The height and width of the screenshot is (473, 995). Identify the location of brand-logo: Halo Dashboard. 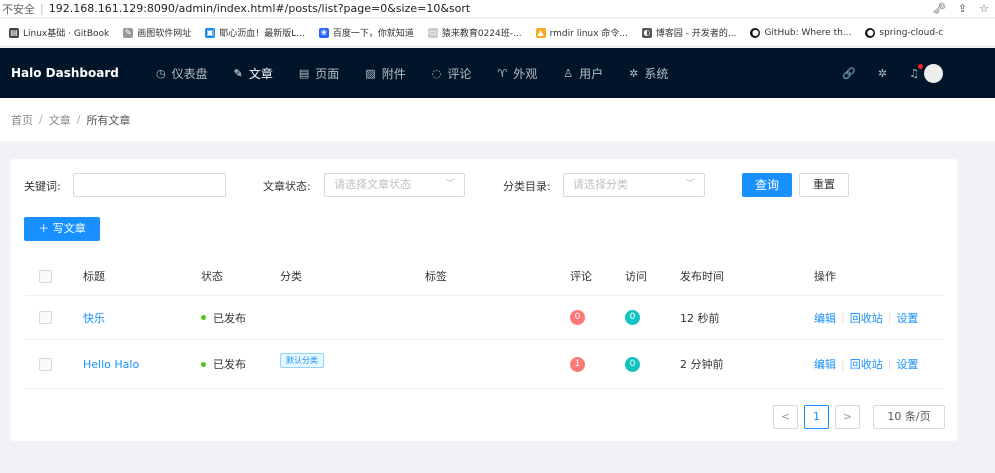
(83, 73).